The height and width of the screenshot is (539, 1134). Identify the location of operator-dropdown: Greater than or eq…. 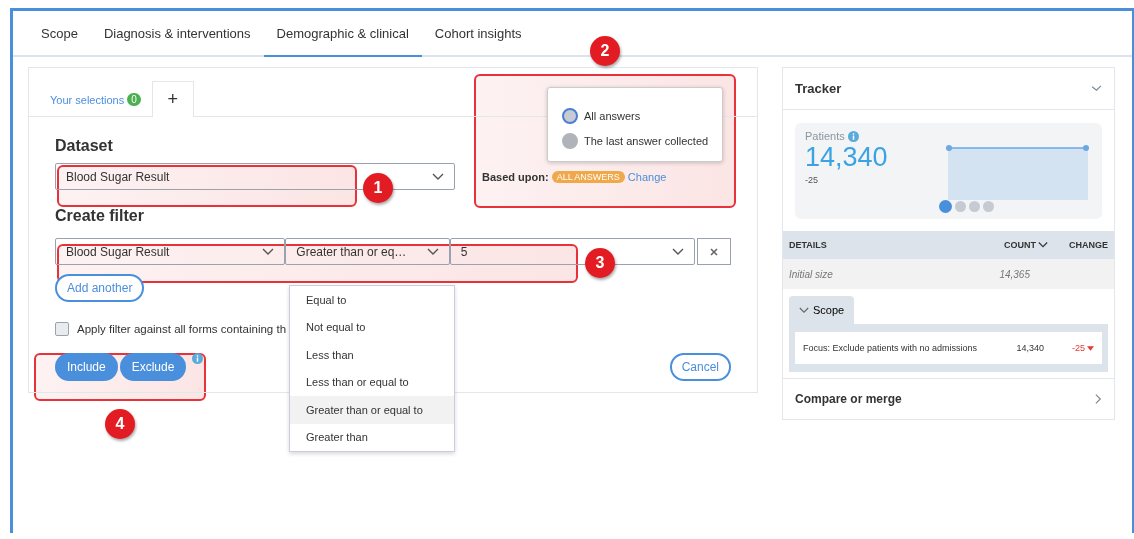
(367, 251).